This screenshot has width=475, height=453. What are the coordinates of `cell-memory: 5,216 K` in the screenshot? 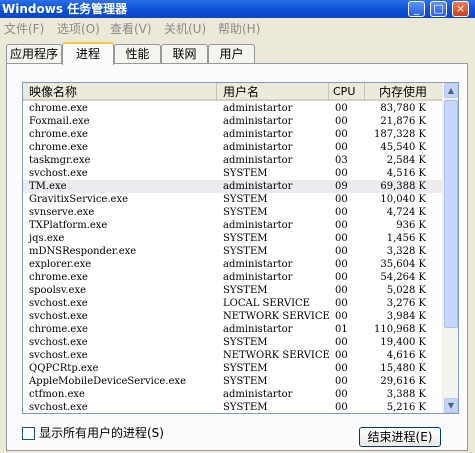 It's located at (406, 407).